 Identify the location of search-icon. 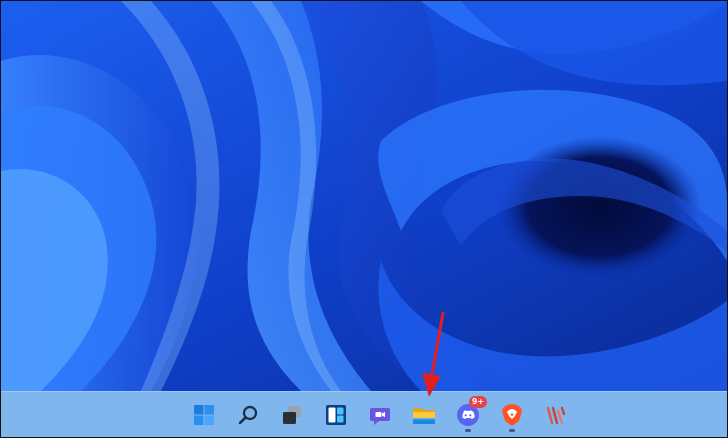
(248, 415).